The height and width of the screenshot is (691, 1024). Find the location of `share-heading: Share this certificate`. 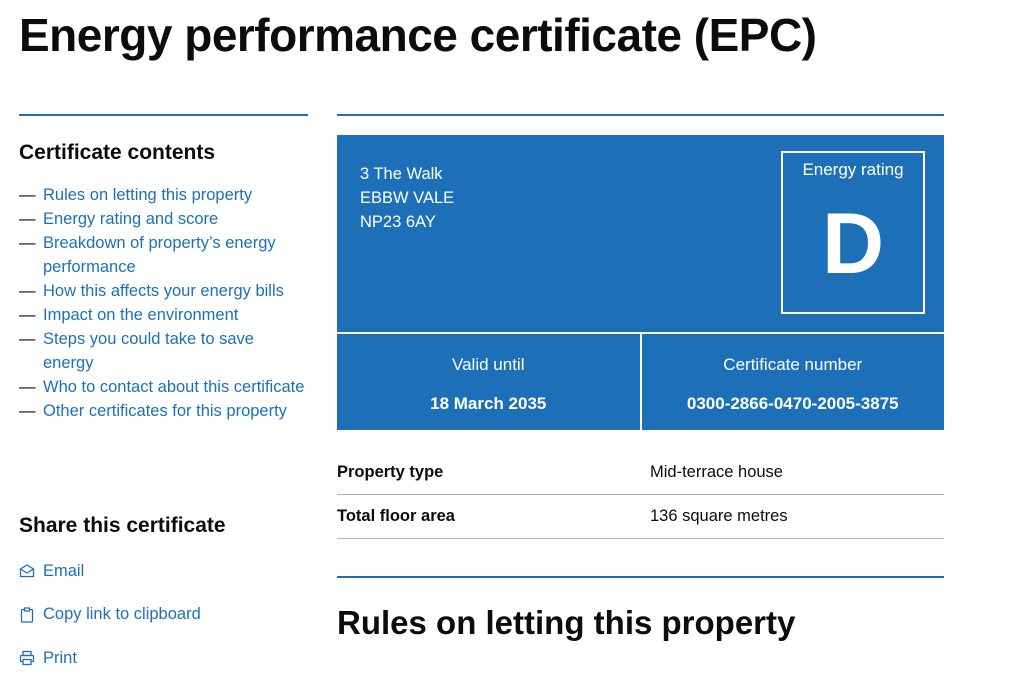

share-heading: Share this certificate is located at coordinates (122, 525).